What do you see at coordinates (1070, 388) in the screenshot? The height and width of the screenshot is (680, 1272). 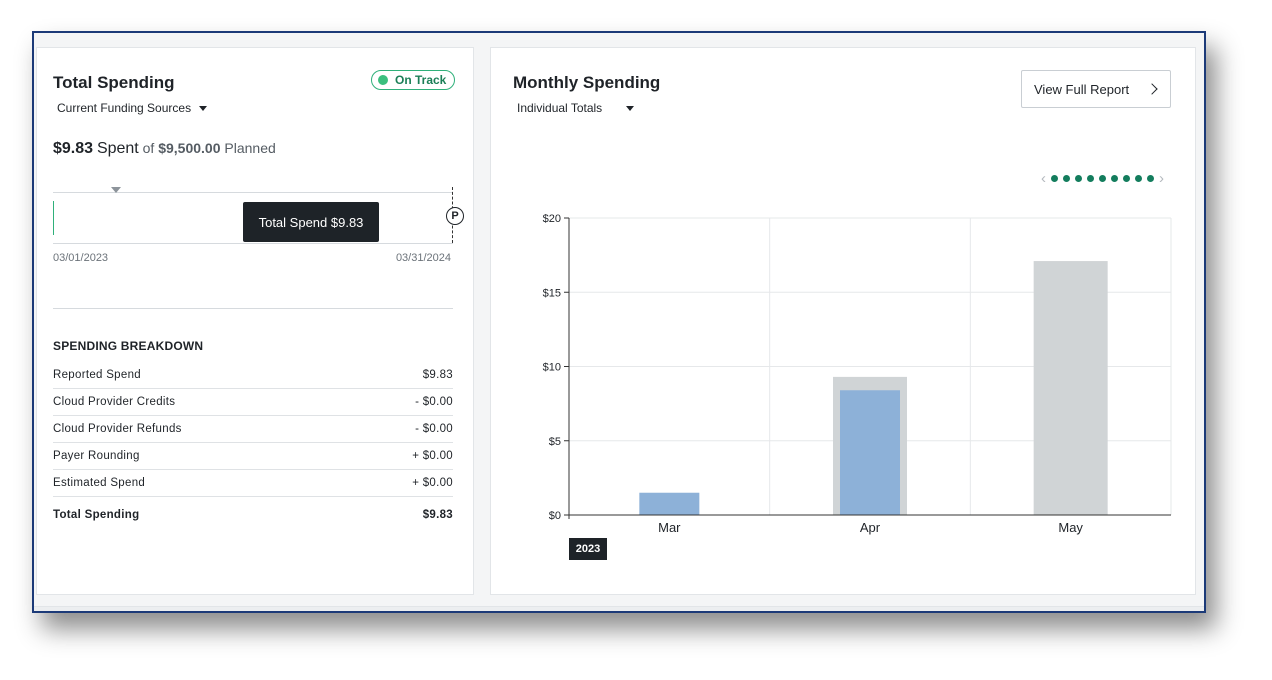 I see `forecast-bar` at bounding box center [1070, 388].